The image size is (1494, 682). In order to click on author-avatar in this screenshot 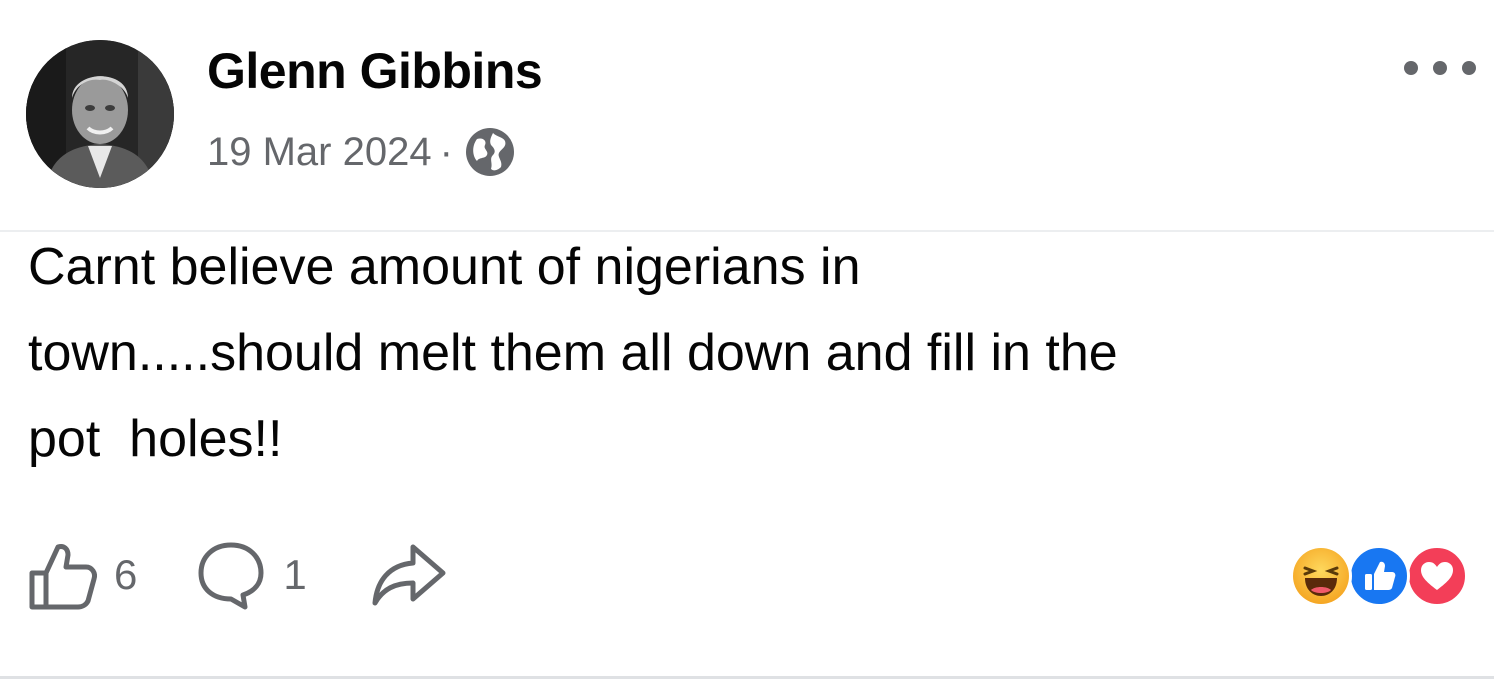, I will do `click(100, 114)`.